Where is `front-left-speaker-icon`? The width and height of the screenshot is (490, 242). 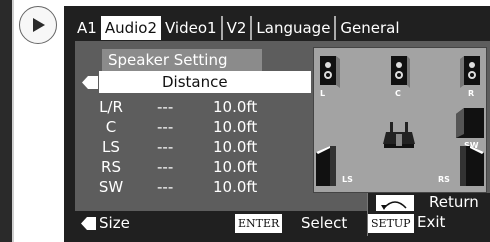 front-left-speaker-icon is located at coordinates (330, 72).